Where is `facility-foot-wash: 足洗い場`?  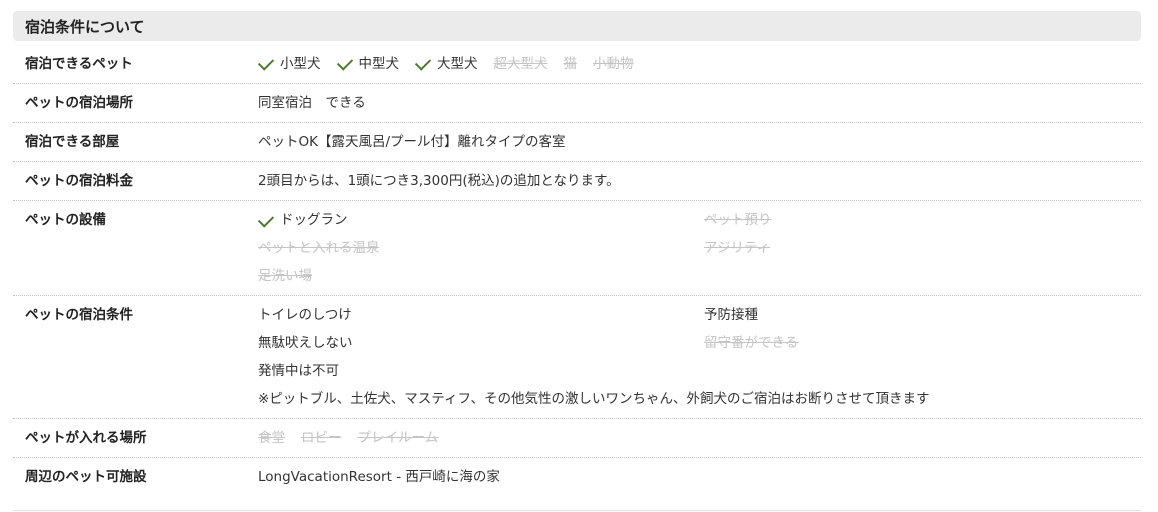 facility-foot-wash: 足洗い場 is located at coordinates (285, 276).